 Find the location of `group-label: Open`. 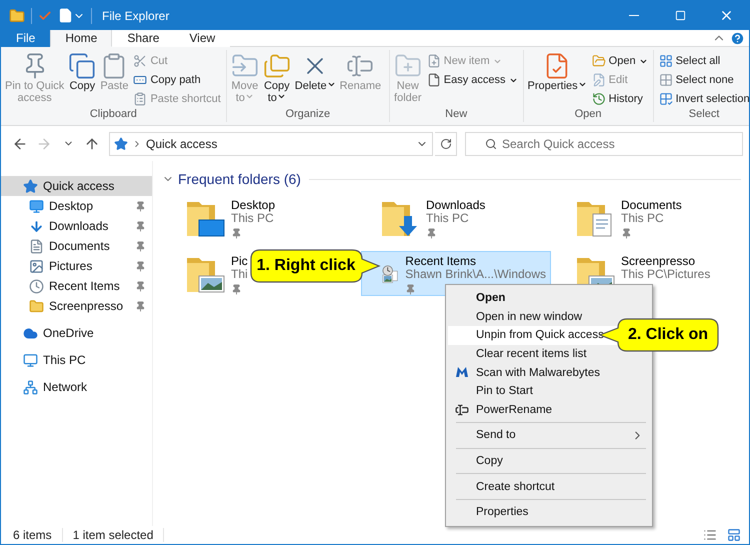

group-label: Open is located at coordinates (588, 115).